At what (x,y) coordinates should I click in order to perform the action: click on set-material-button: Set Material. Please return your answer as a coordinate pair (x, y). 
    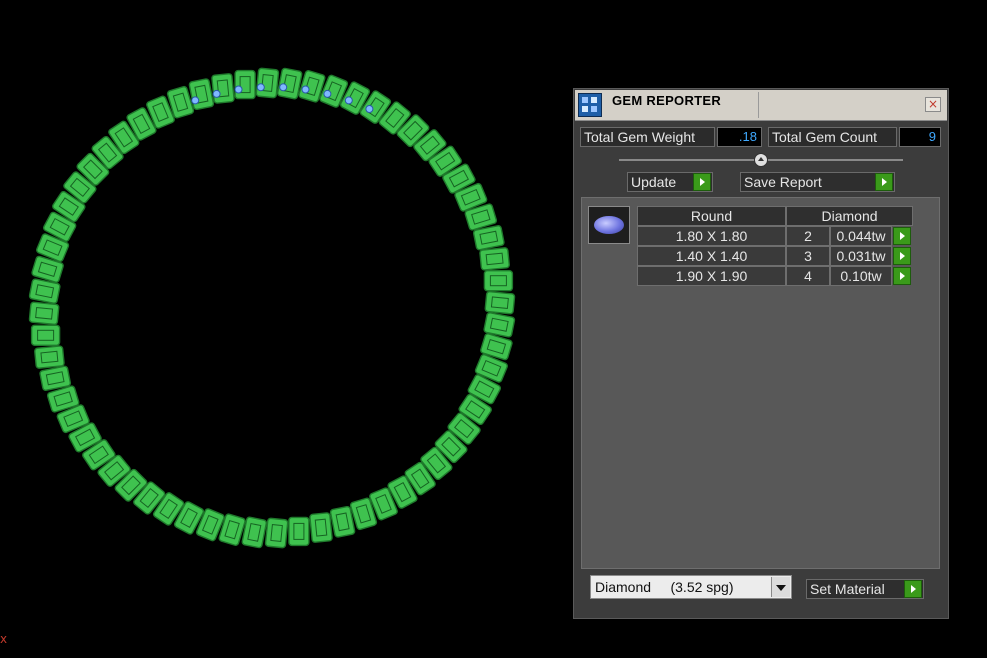
    Looking at the image, I should click on (865, 589).